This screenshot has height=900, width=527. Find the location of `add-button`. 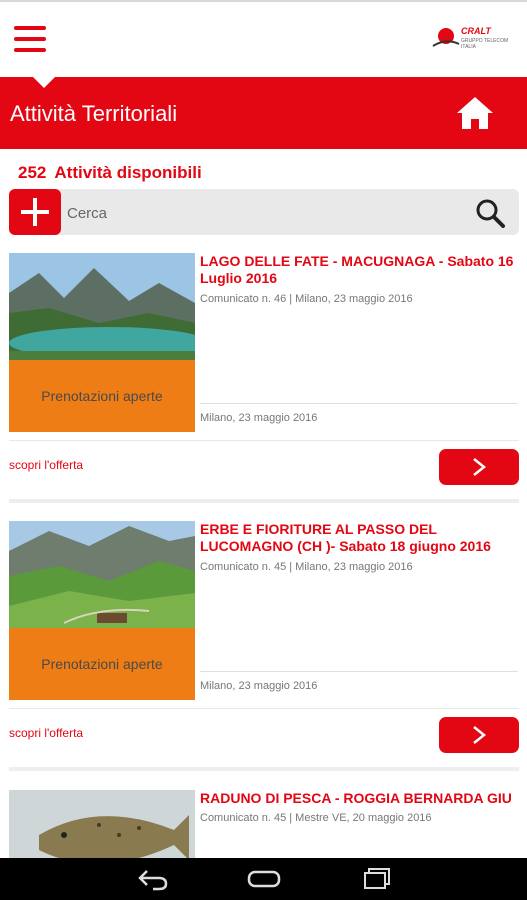

add-button is located at coordinates (35, 212).